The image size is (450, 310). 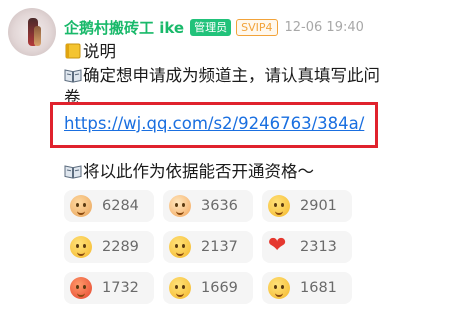 What do you see at coordinates (180, 247) in the screenshot?
I see `hands-face-emoji-icon` at bounding box center [180, 247].